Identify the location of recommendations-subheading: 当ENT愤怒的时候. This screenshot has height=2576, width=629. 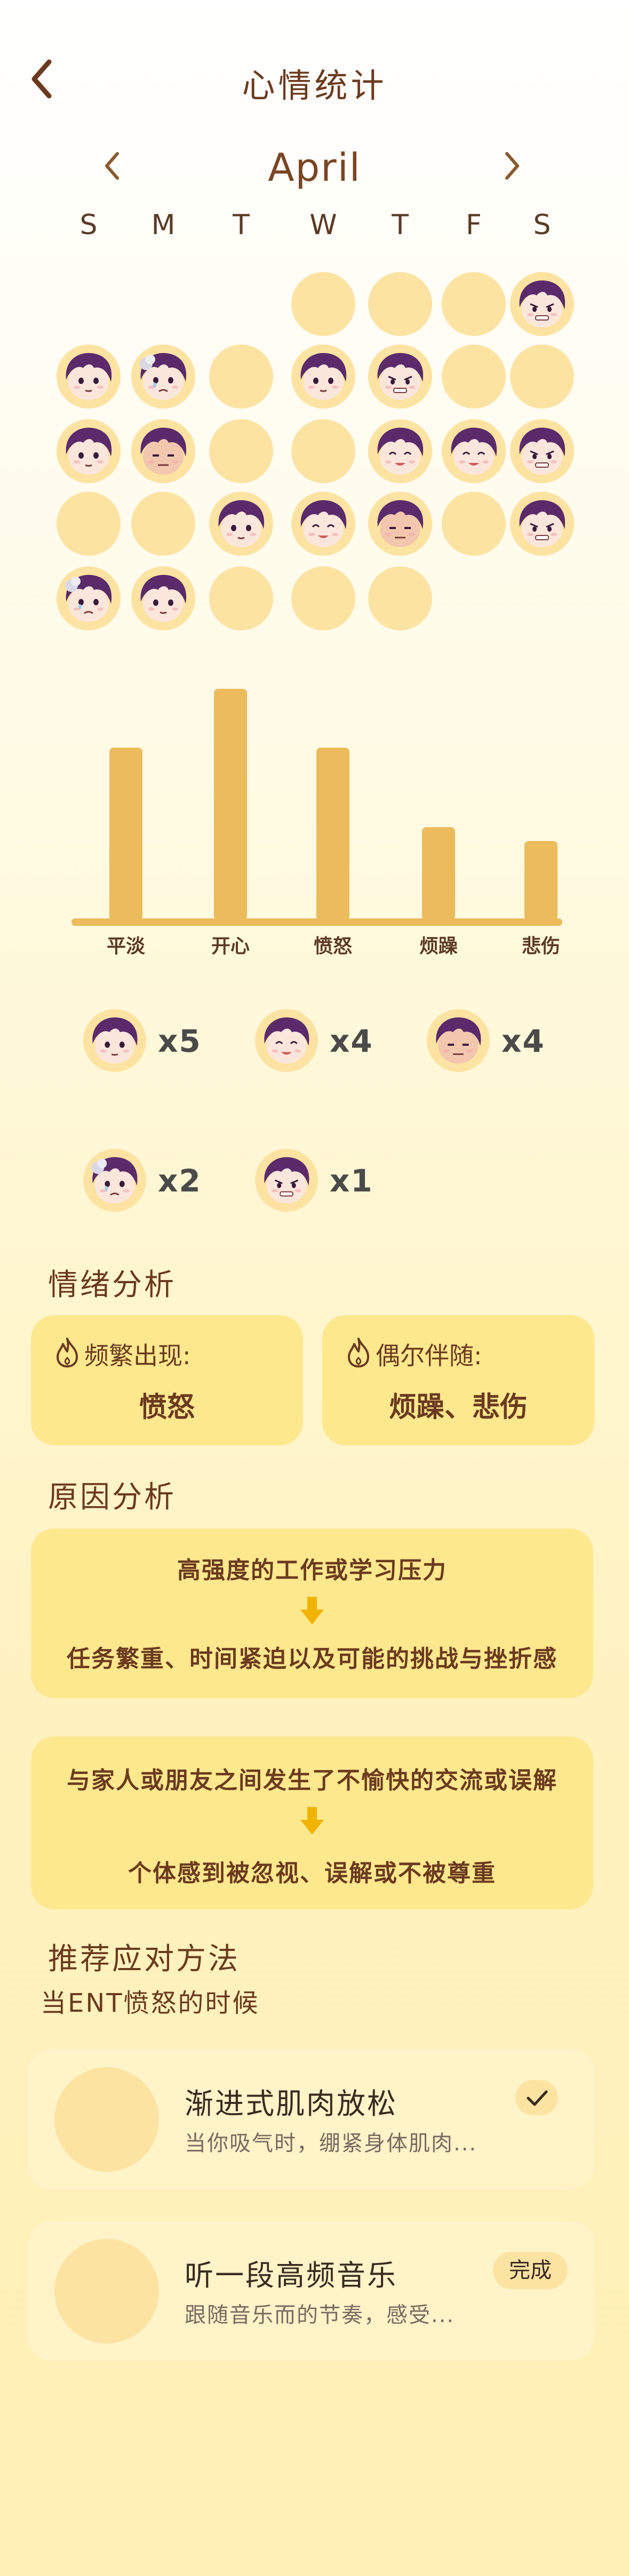
(151, 2003).